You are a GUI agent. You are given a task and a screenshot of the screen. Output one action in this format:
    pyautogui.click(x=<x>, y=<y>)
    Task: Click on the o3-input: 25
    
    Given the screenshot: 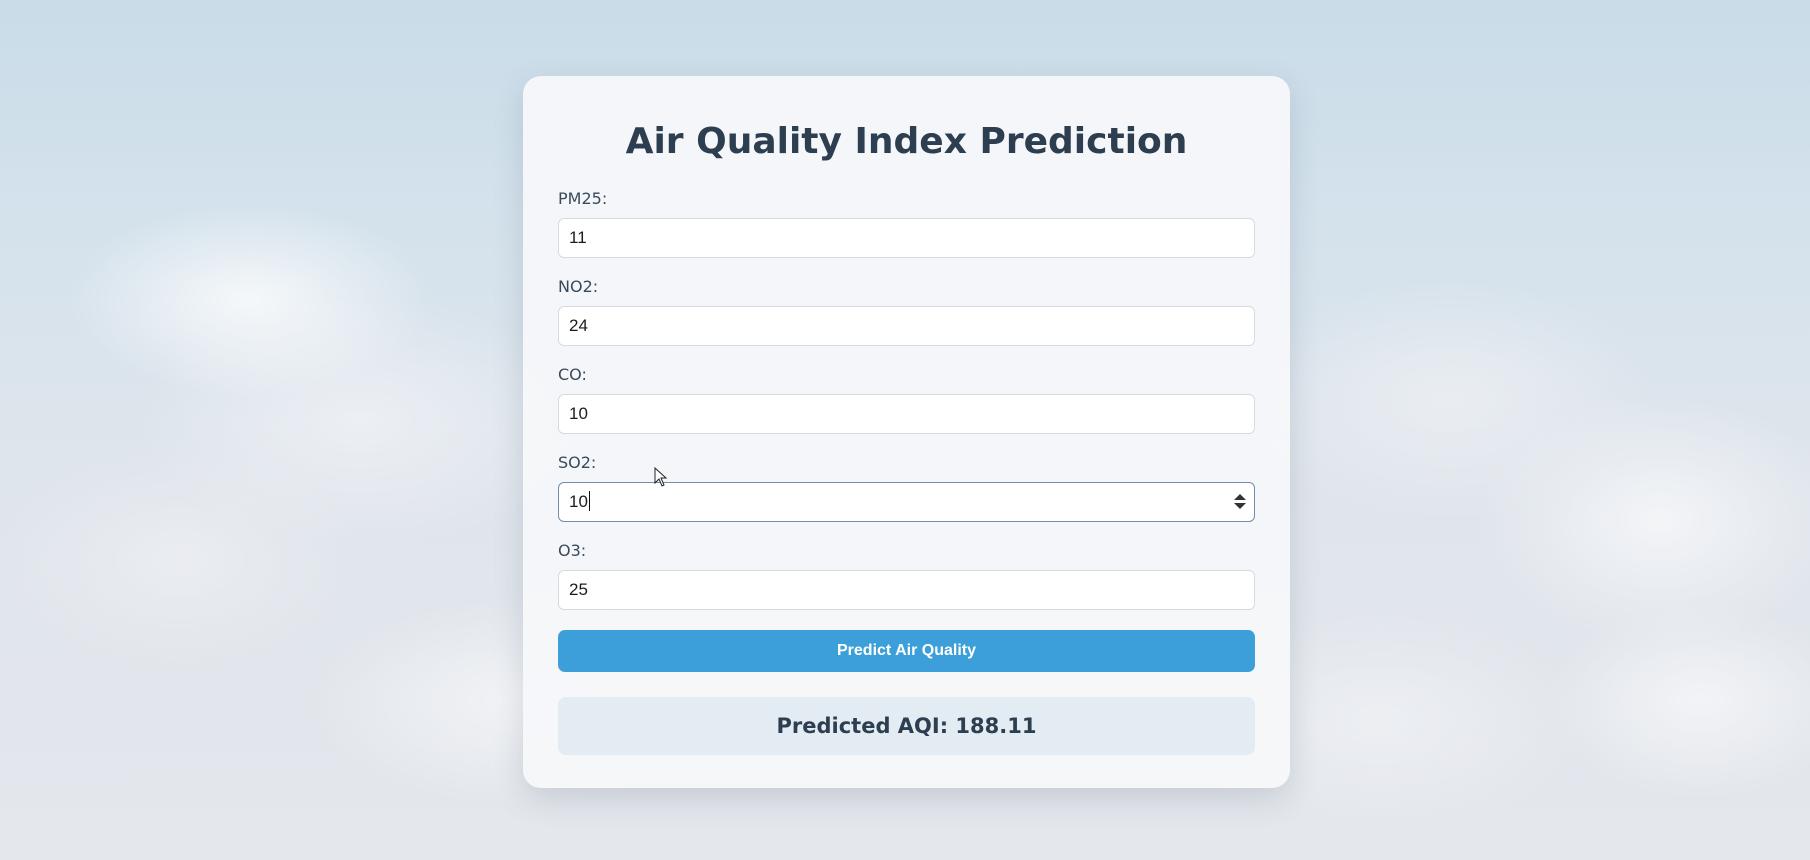 What is the action you would take?
    pyautogui.click(x=906, y=590)
    